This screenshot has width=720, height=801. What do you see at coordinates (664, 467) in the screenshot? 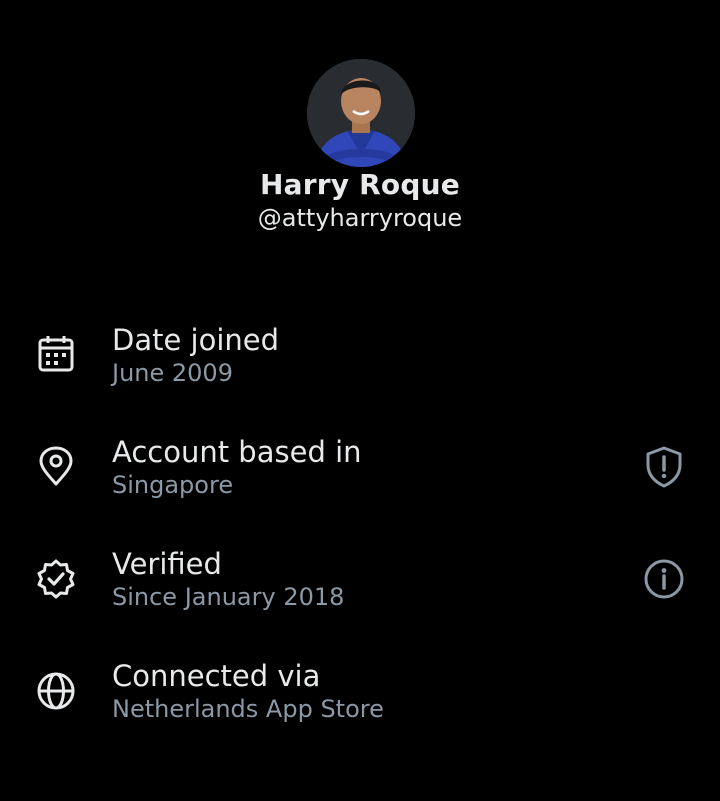
I see `shield-alert-icon` at bounding box center [664, 467].